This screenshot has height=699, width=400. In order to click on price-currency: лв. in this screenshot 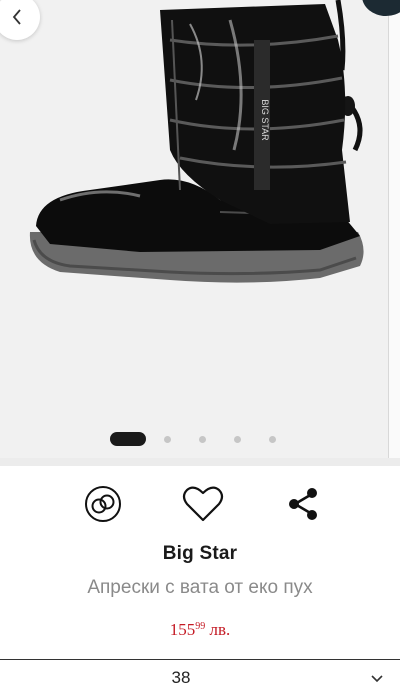, I will do `click(220, 629)`.